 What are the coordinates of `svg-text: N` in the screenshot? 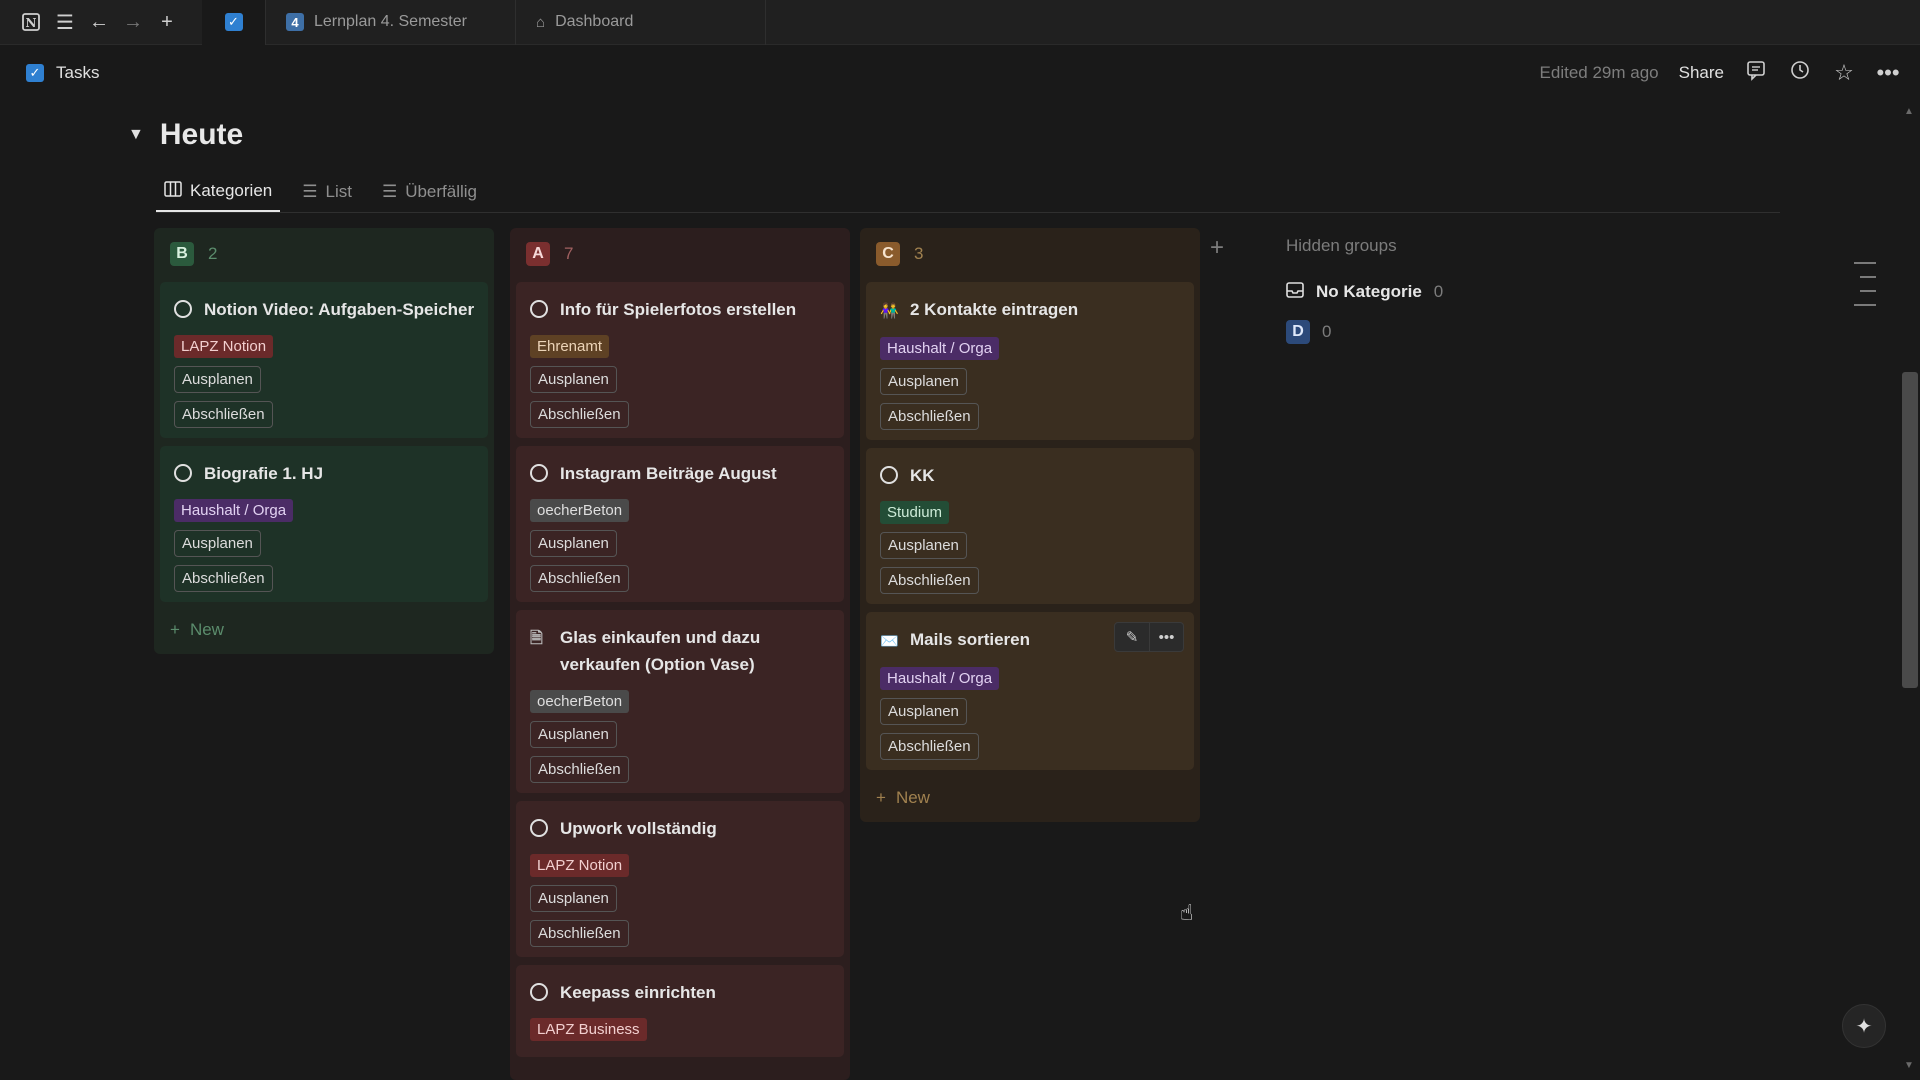 It's located at (31, 23).